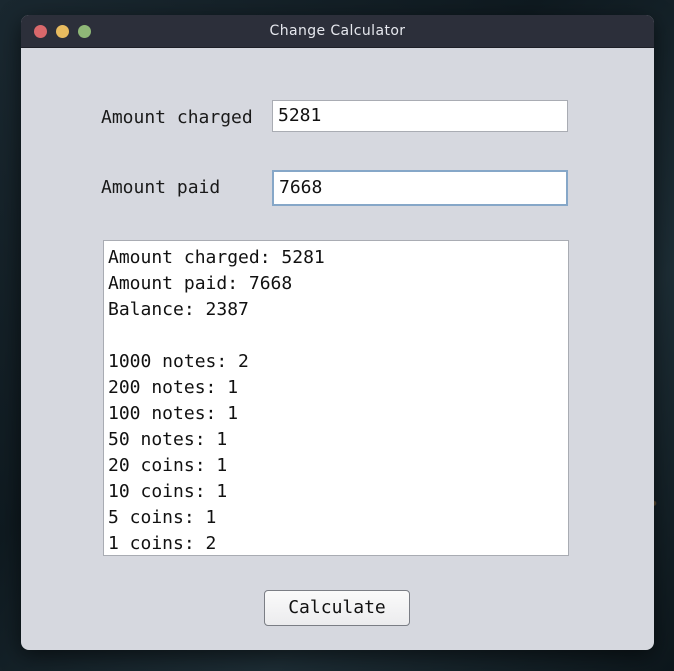 Image resolution: width=674 pixels, height=671 pixels. I want to click on result-line: 1000 notes: 2, so click(178, 361).